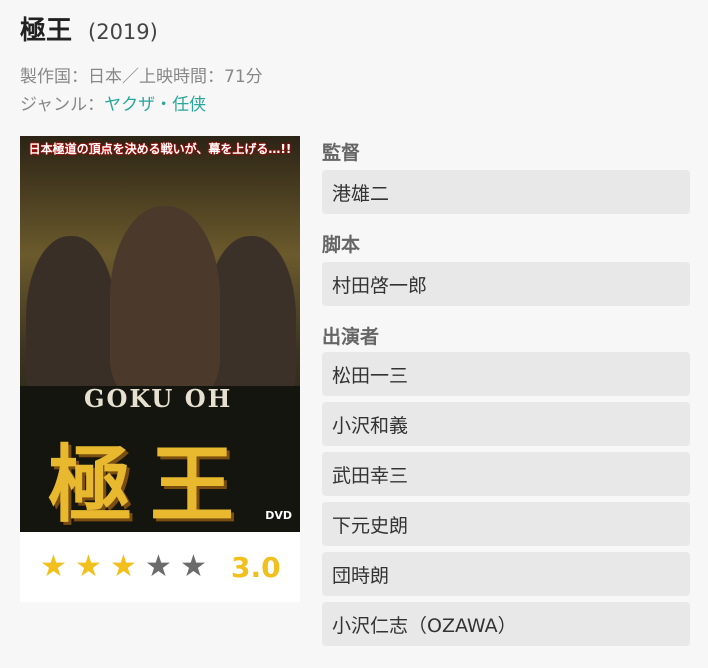  I want to click on cast-chip: 団時朗, so click(506, 574).